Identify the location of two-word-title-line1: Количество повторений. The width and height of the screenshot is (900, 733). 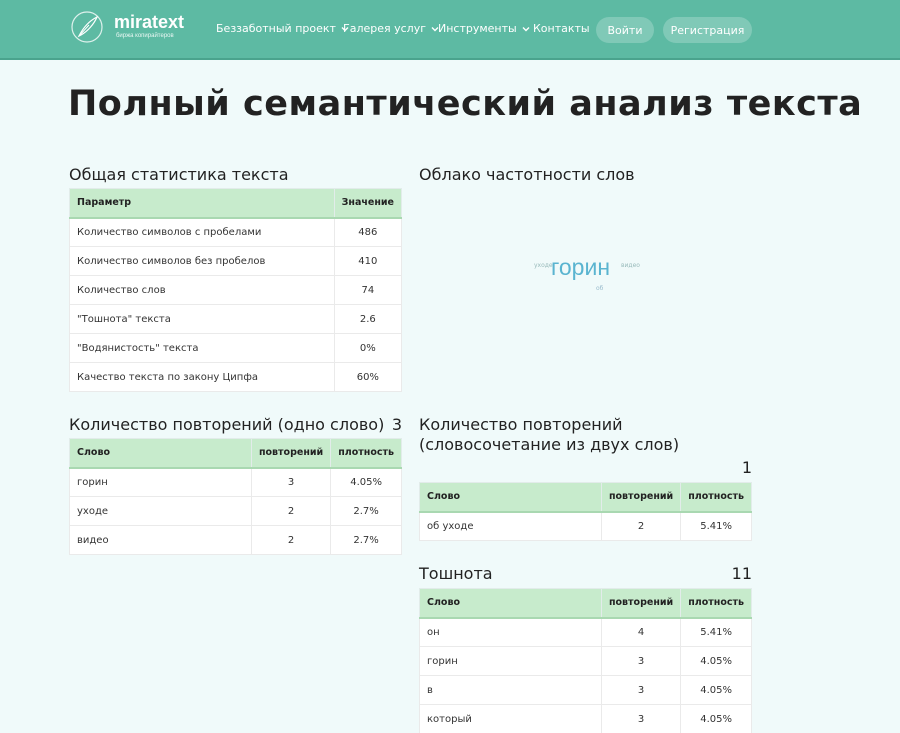
(521, 424).